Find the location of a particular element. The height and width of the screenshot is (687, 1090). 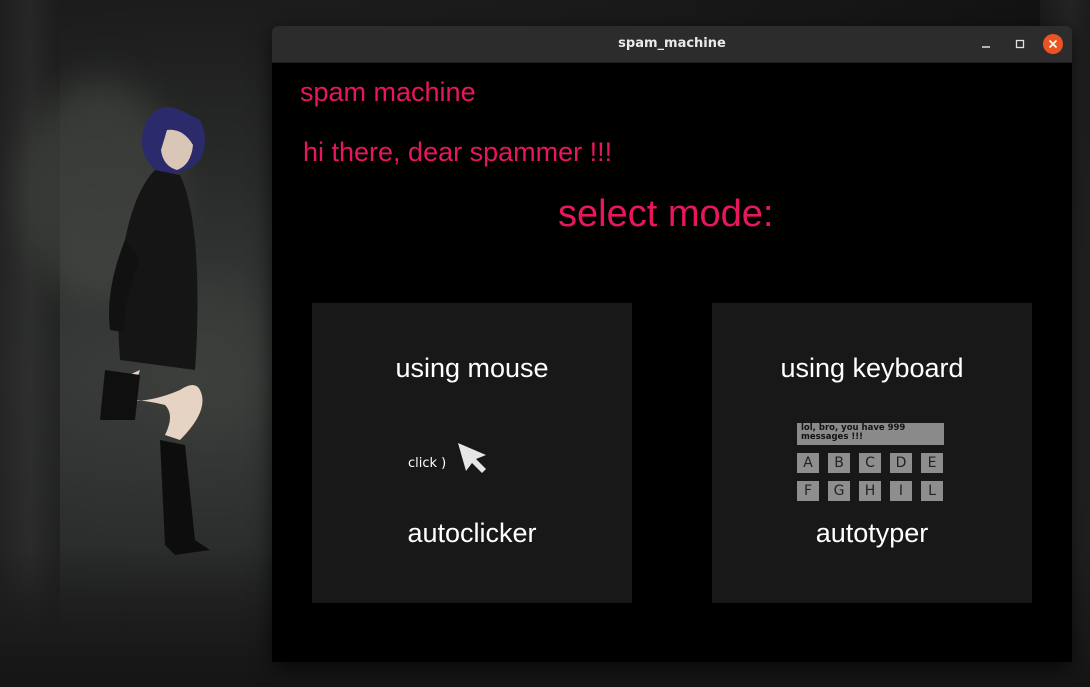

close-button is located at coordinates (1053, 44).